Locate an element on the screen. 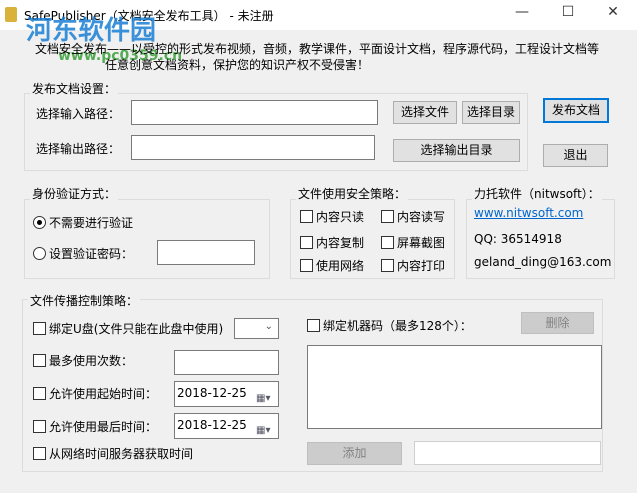  delete-button: 删除 is located at coordinates (557, 323).